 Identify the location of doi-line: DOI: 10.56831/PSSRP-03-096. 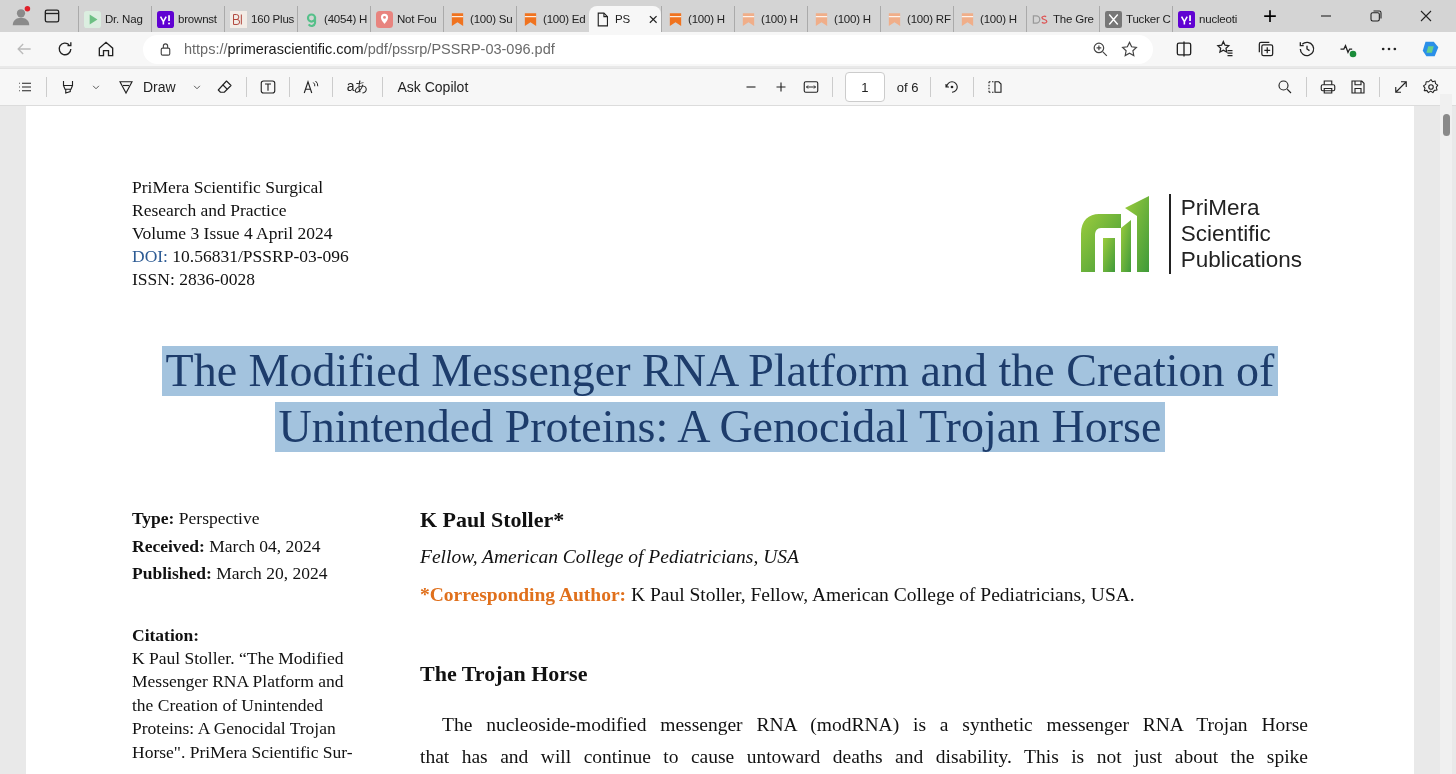
(240, 256).